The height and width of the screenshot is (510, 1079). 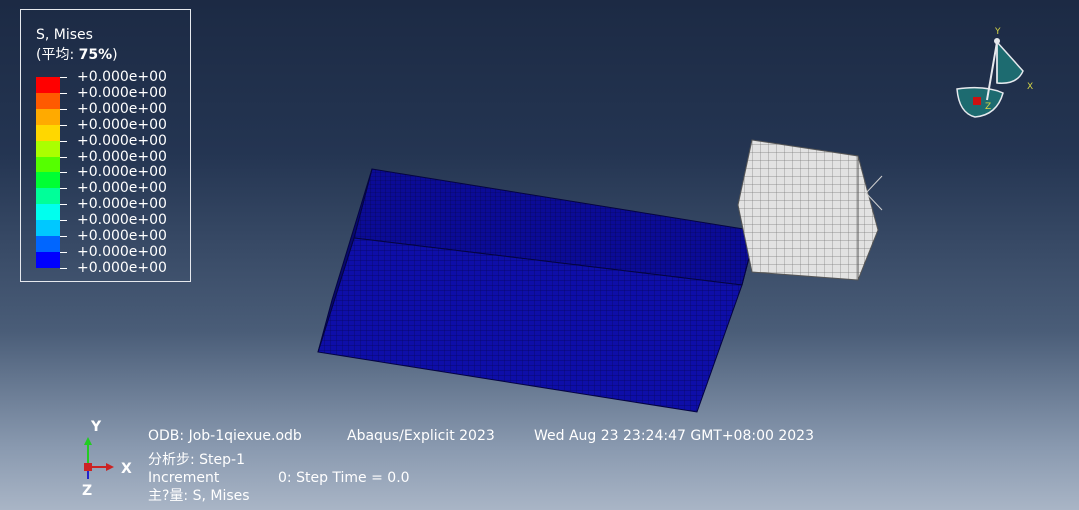 I want to click on global-axis-icon: Y X Z, so click(x=107, y=459).